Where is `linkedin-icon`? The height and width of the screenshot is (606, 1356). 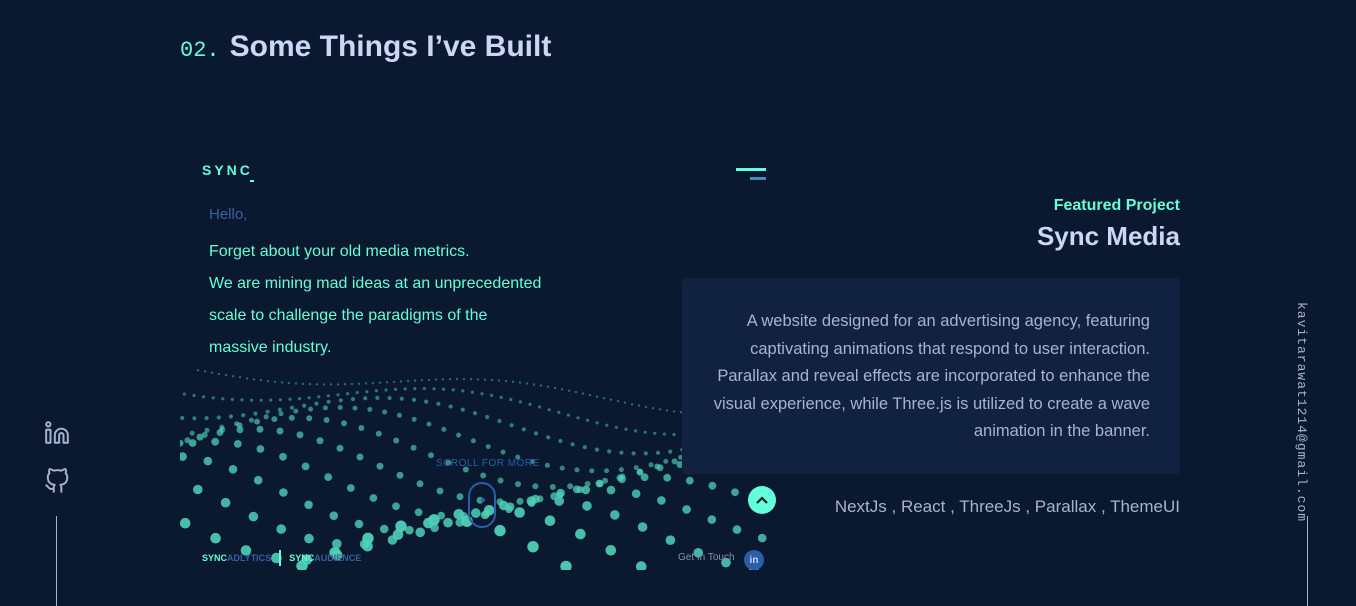 linkedin-icon is located at coordinates (57, 433).